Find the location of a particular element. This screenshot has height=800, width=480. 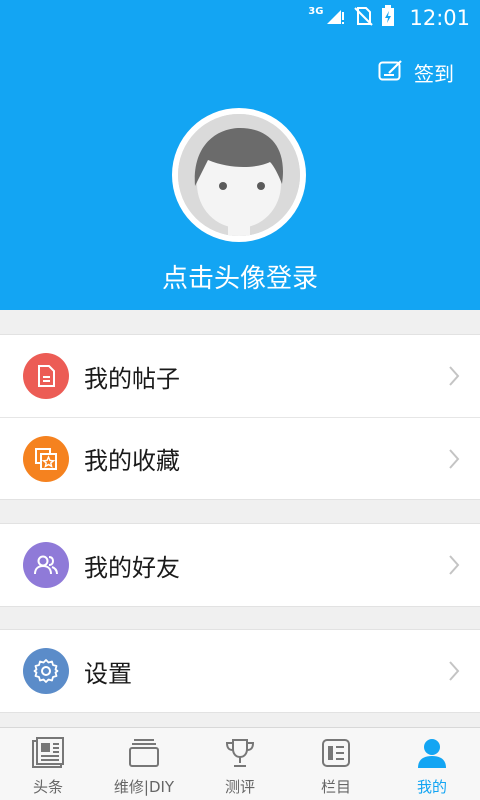

no-sim-icon is located at coordinates (363, 18).